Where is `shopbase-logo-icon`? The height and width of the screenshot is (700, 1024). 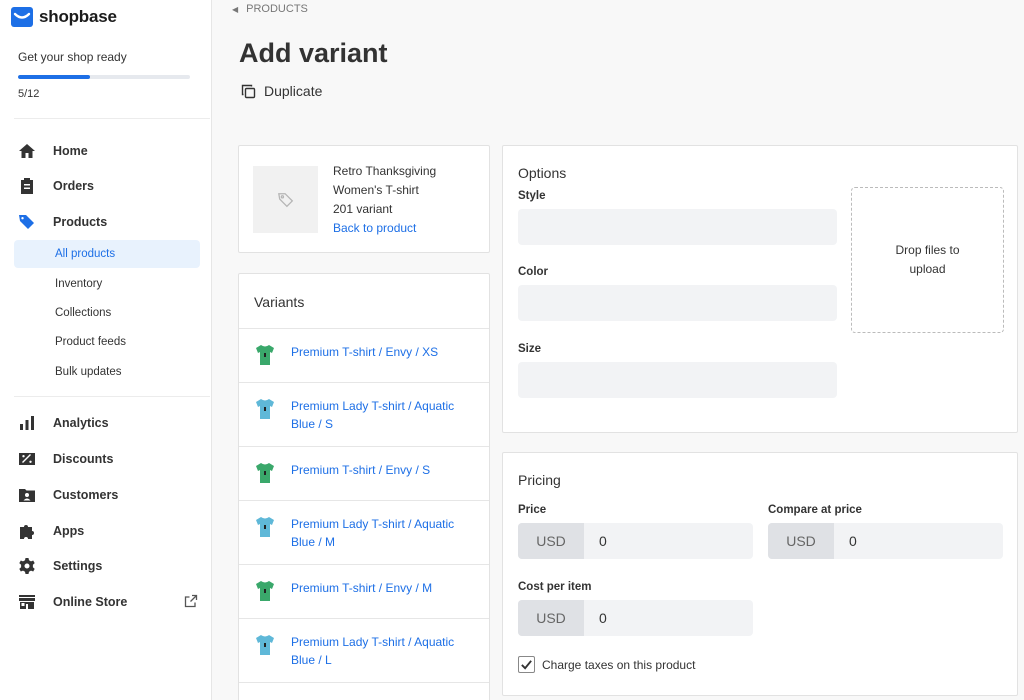
shopbase-logo-icon is located at coordinates (22, 17).